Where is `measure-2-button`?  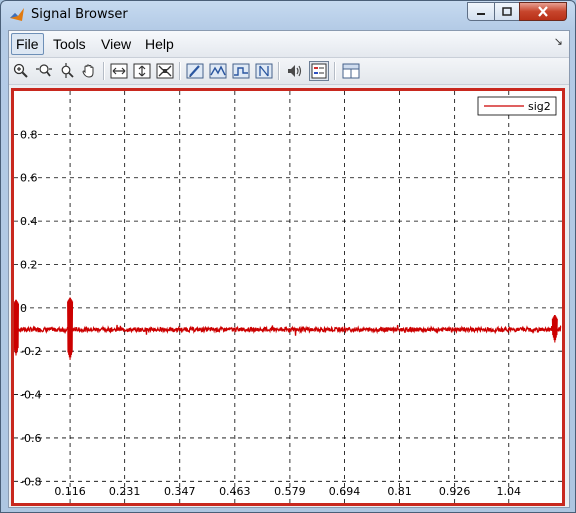
measure-2-button is located at coordinates (218, 71).